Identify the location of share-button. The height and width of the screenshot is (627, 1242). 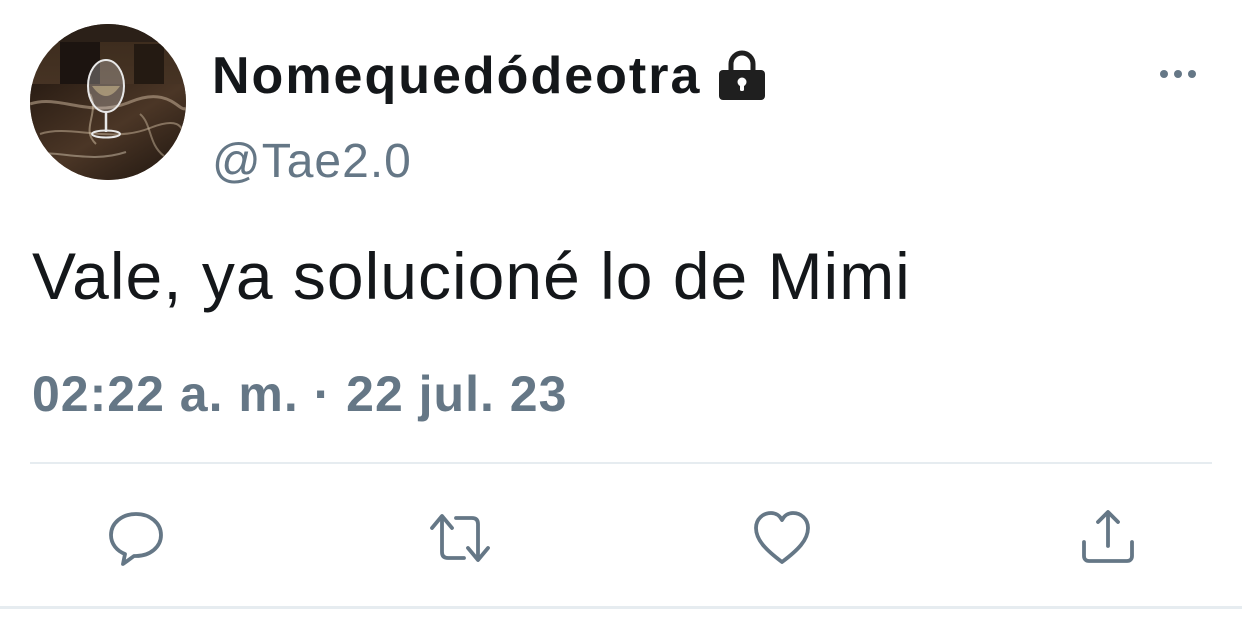
(1108, 538).